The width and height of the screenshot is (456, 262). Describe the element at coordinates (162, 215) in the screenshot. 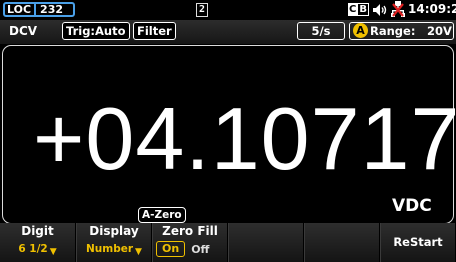

I see `auto-zero-badge: A-Zero` at that location.